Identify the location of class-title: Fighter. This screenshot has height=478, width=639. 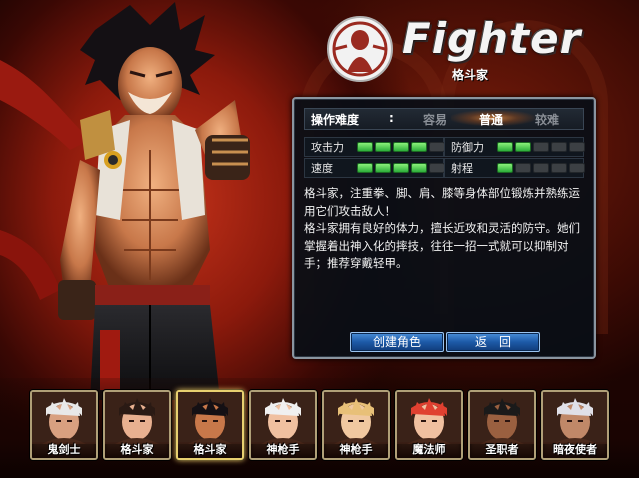
(492, 38).